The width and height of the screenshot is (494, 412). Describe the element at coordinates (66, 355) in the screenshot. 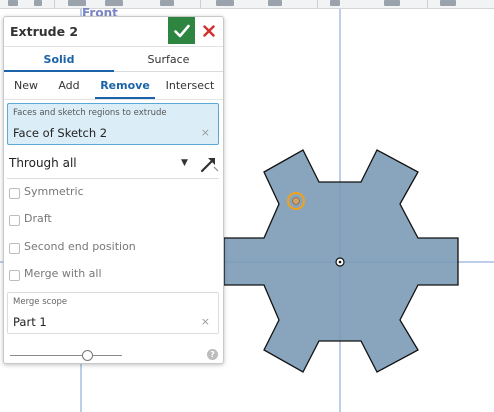

I see `feature-slider-track` at that location.